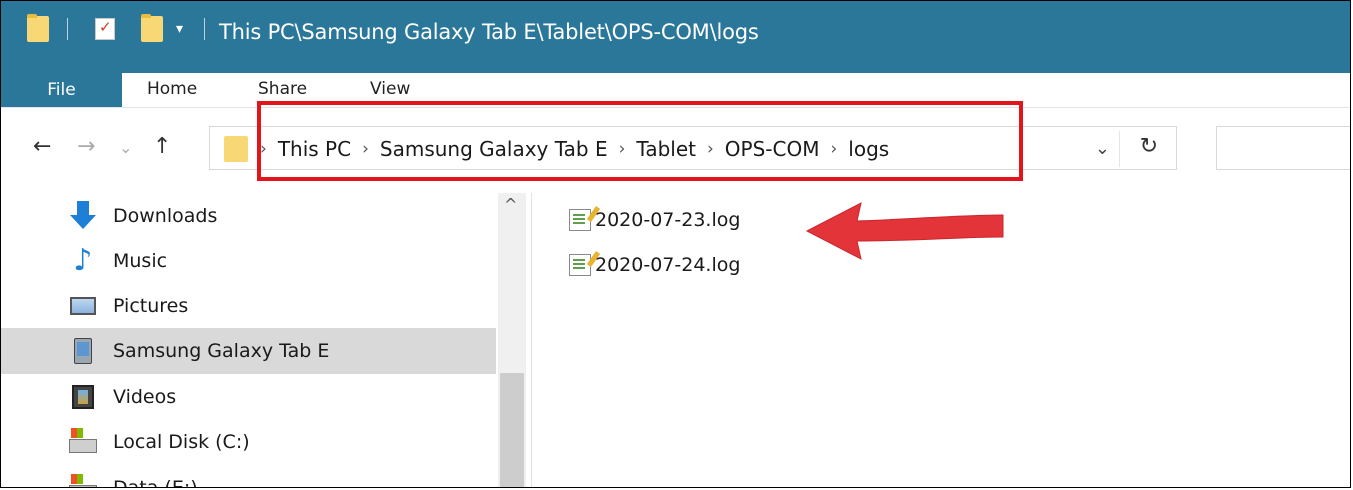 This screenshot has width=1353, height=490. Describe the element at coordinates (904, 231) in the screenshot. I see `annotation-arrow` at that location.